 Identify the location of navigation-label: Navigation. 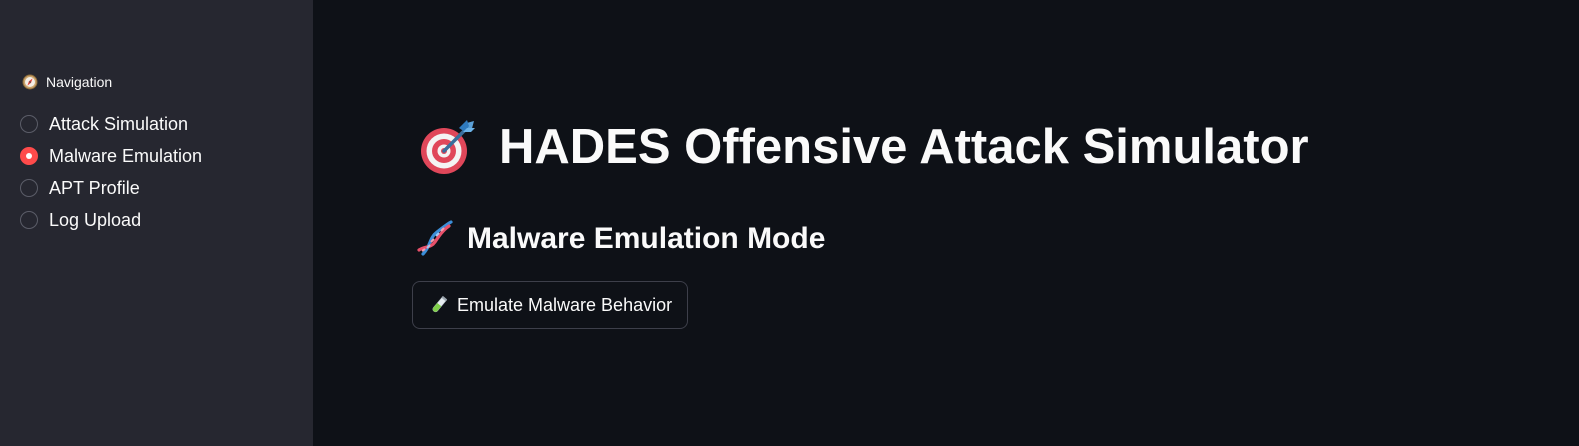
(67, 82).